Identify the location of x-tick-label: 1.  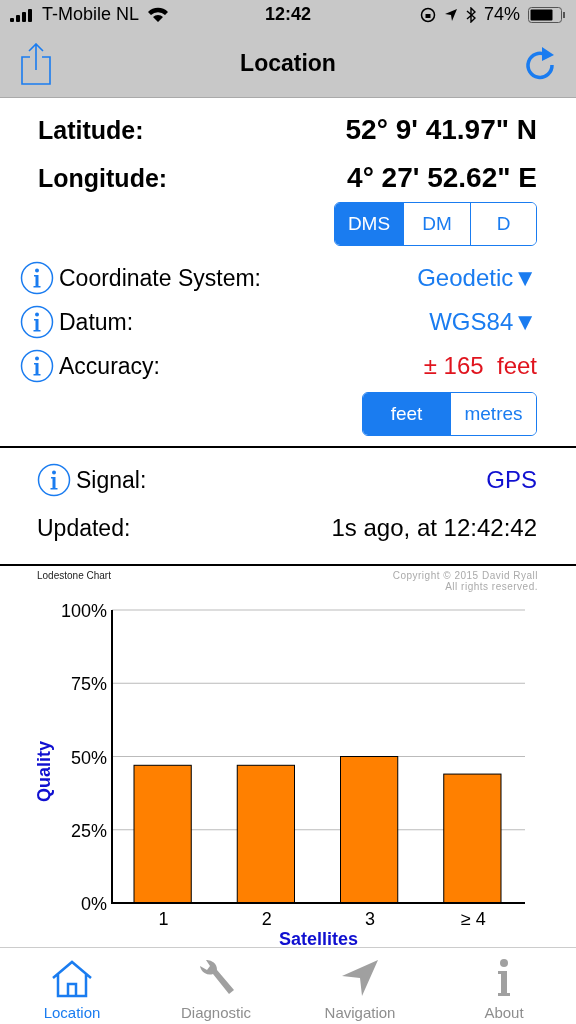
(163, 919).